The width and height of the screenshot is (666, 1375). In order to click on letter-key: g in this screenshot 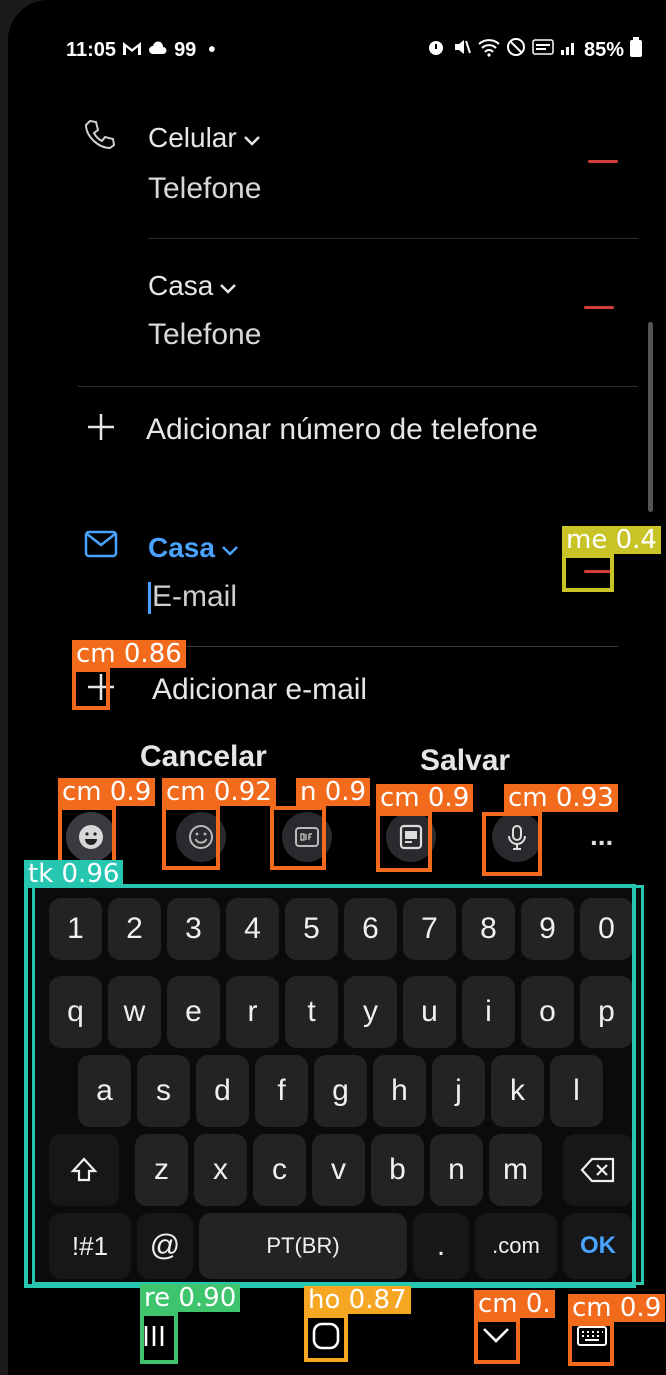, I will do `click(340, 1091)`.